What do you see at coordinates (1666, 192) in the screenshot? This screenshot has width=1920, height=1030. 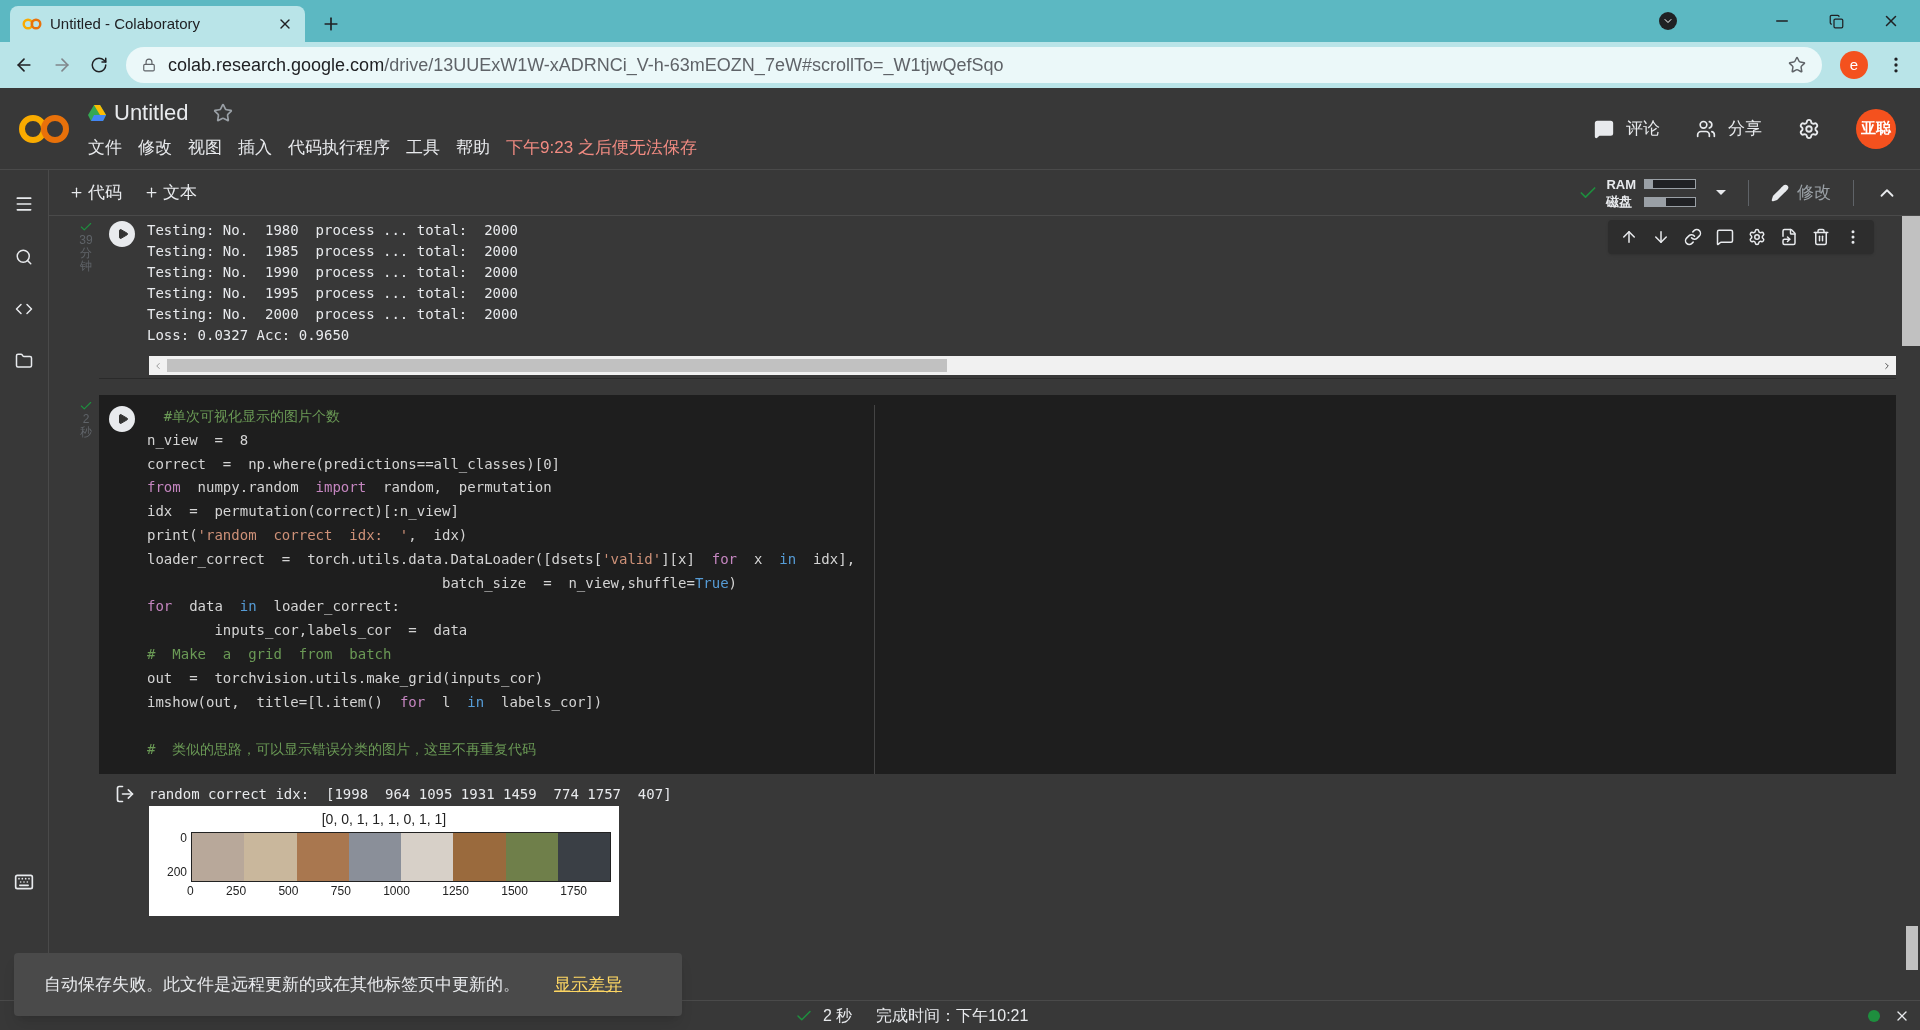 I see `resources-button: RAM 磁盘` at bounding box center [1666, 192].